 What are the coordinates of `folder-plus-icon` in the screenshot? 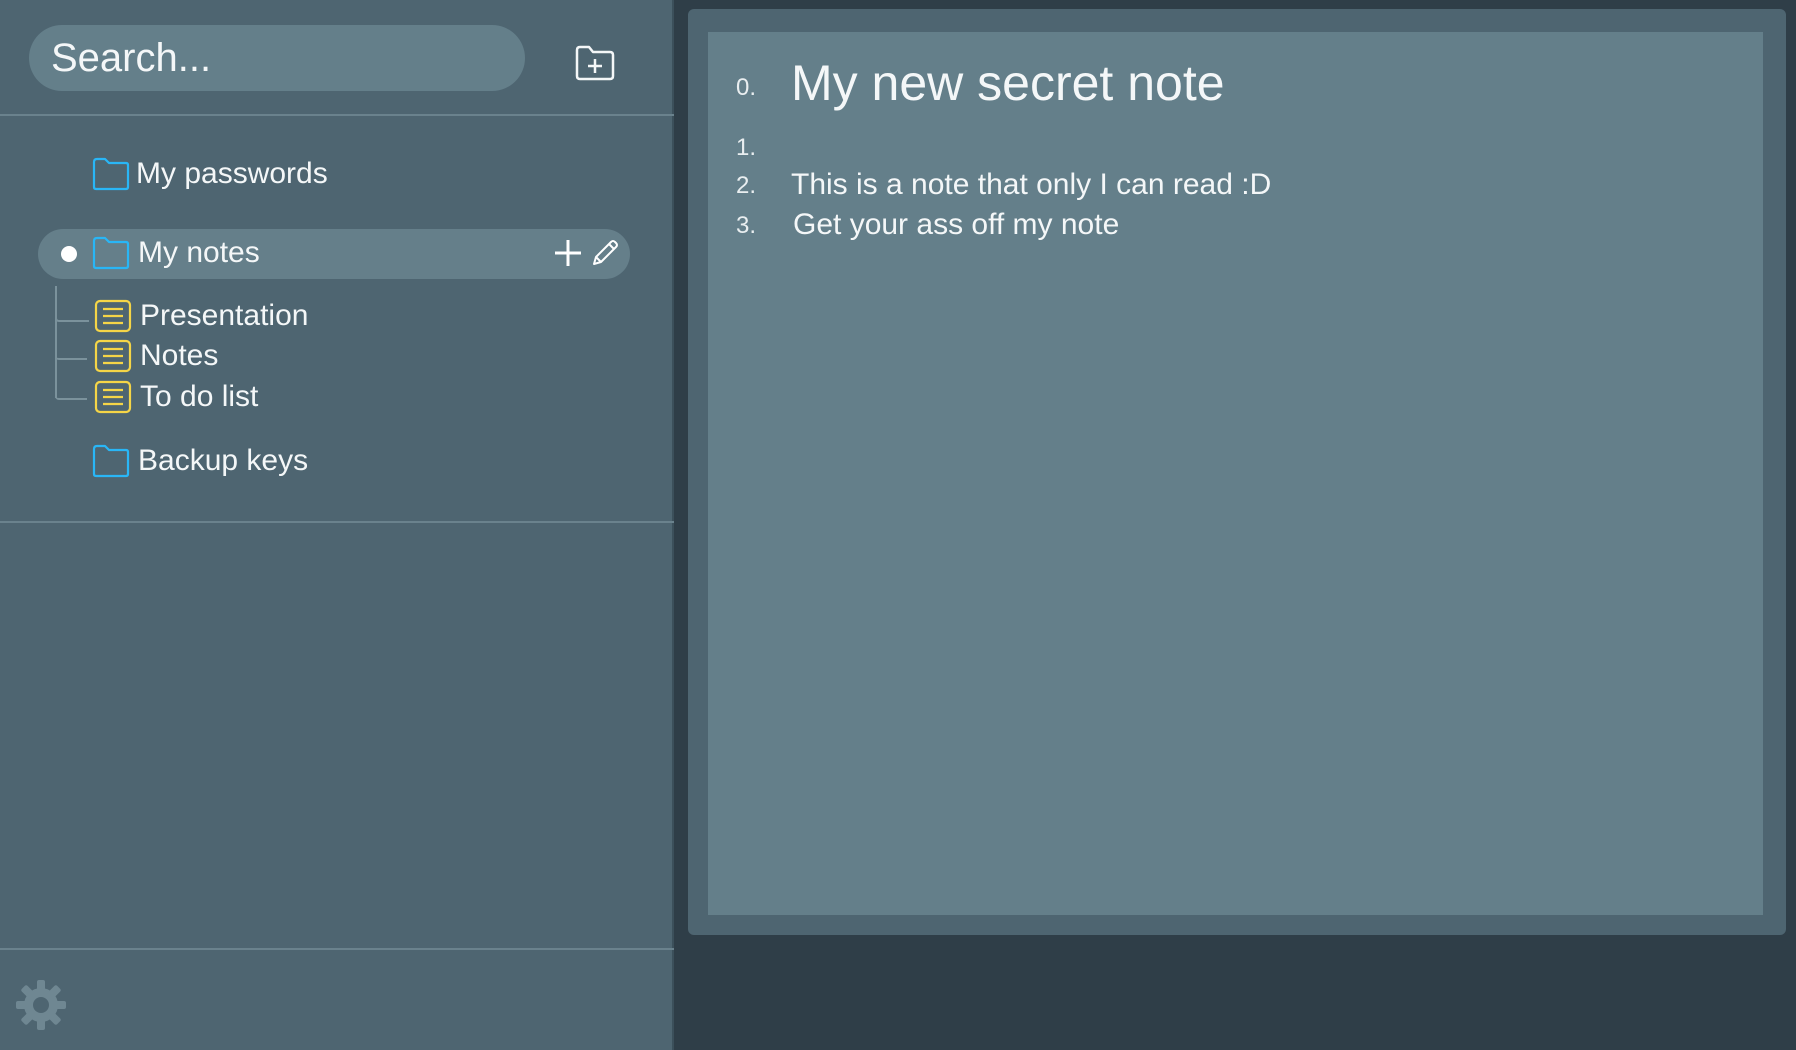 It's located at (595, 63).